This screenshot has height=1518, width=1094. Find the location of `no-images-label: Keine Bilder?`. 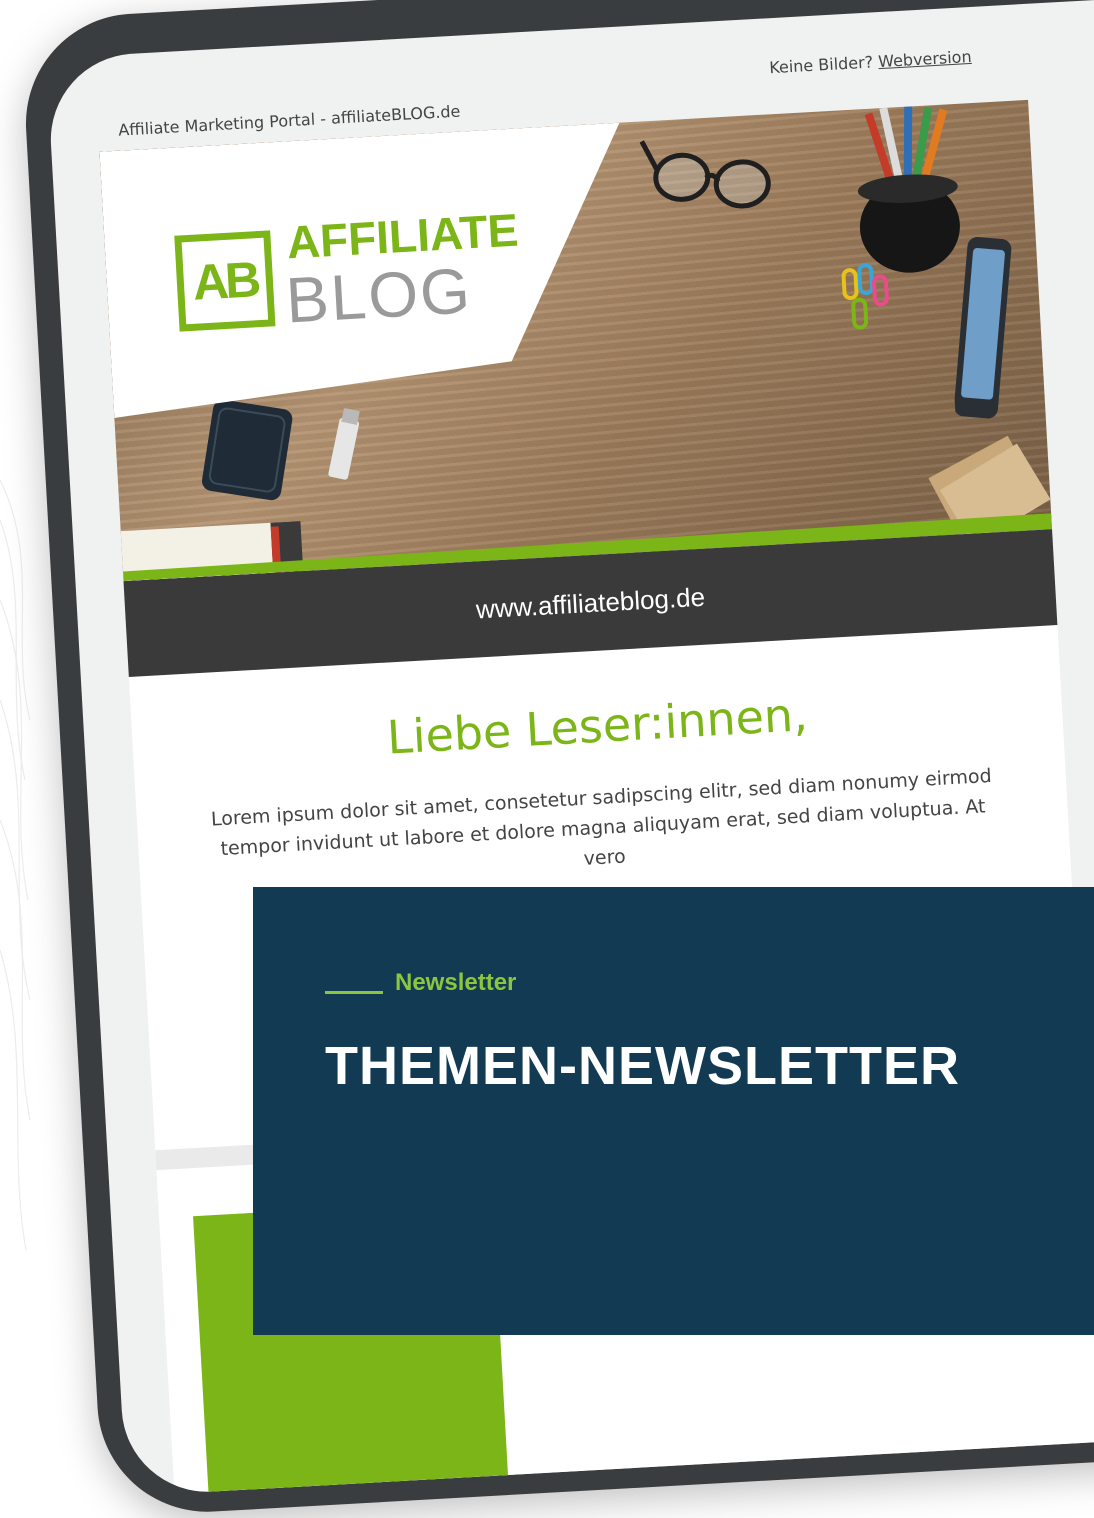

no-images-label: Keine Bilder? is located at coordinates (821, 65).